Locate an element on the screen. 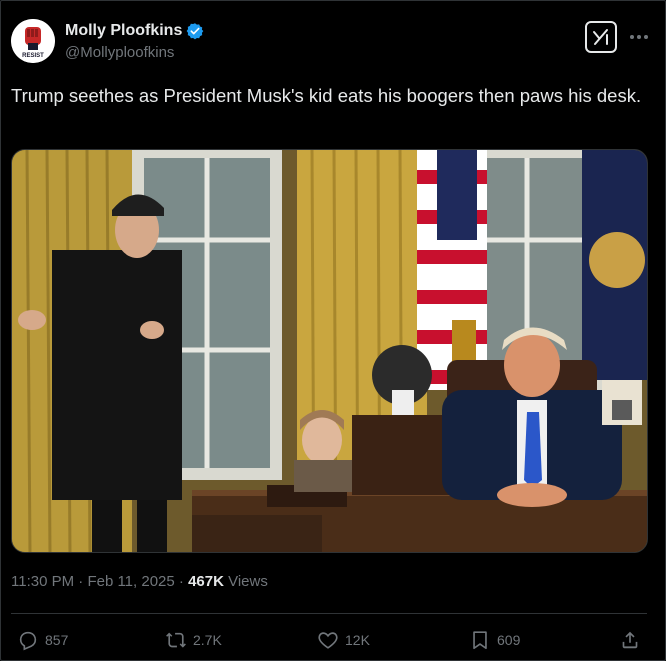 The image size is (666, 661). views-count: 467K is located at coordinates (206, 581).